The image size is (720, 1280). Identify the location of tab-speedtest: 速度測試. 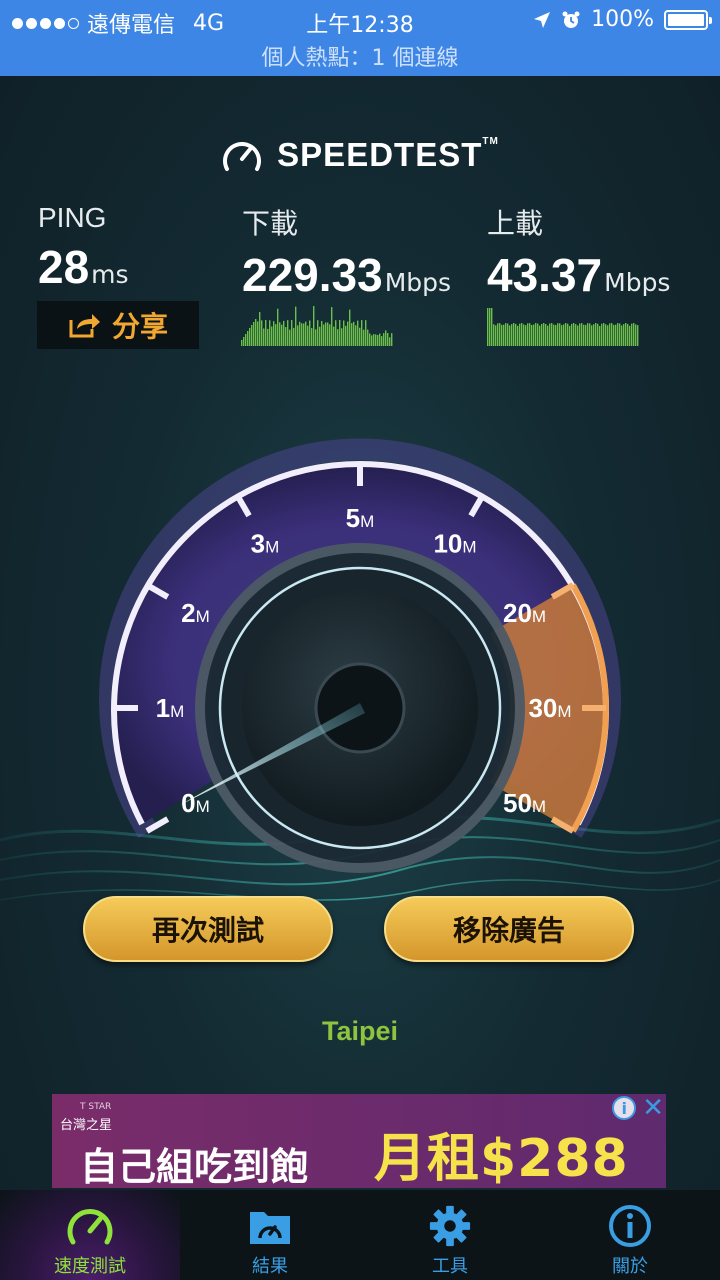
(90, 1235).